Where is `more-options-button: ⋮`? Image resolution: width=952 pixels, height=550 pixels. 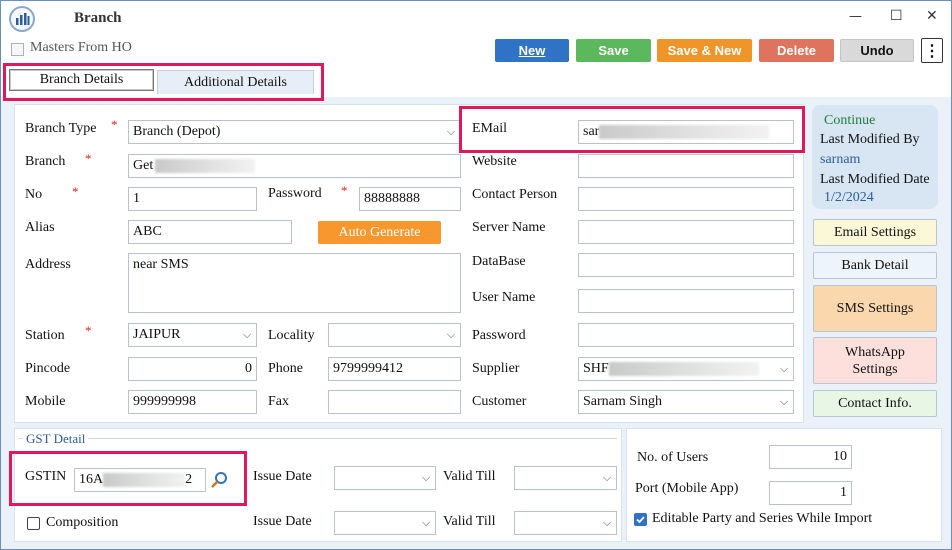
more-options-button: ⋮ is located at coordinates (932, 50).